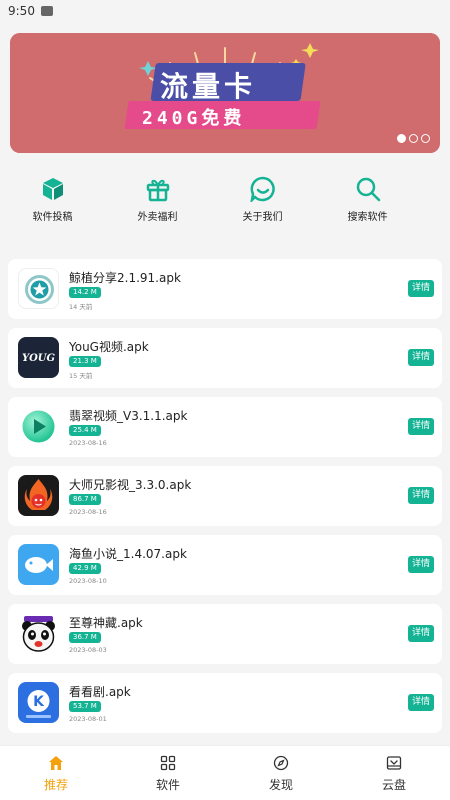 This screenshot has height=800, width=450. What do you see at coordinates (88, 650) in the screenshot?
I see `app-date: 2023-08-03` at bounding box center [88, 650].